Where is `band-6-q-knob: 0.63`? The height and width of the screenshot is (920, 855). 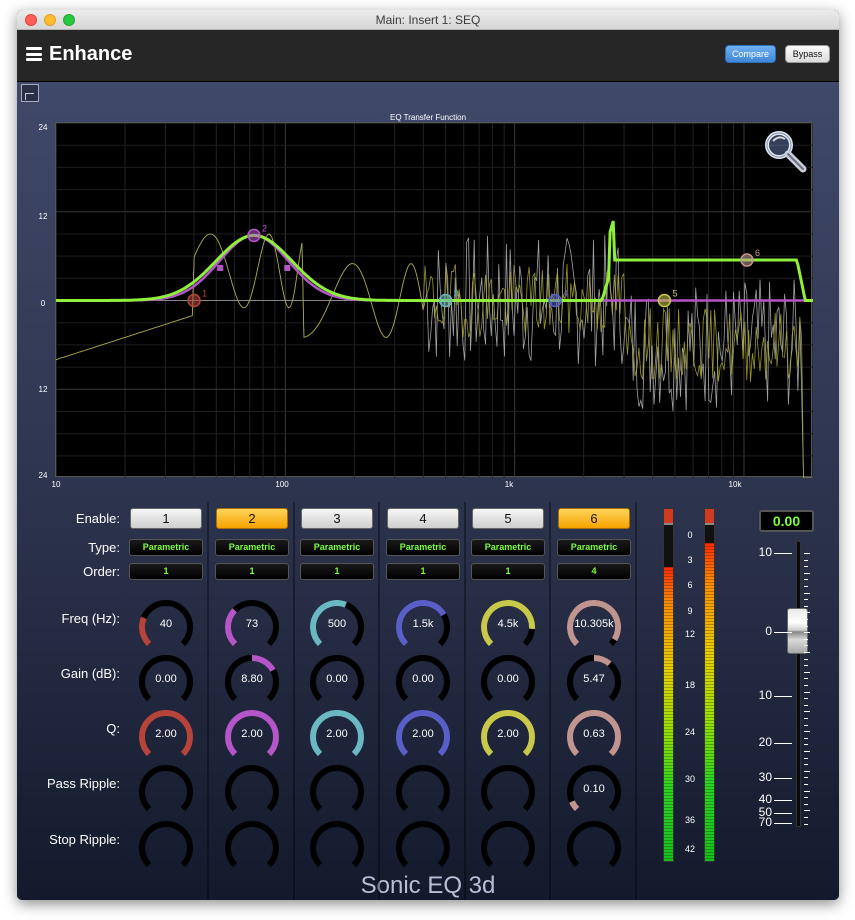 band-6-q-knob: 0.63 is located at coordinates (594, 735).